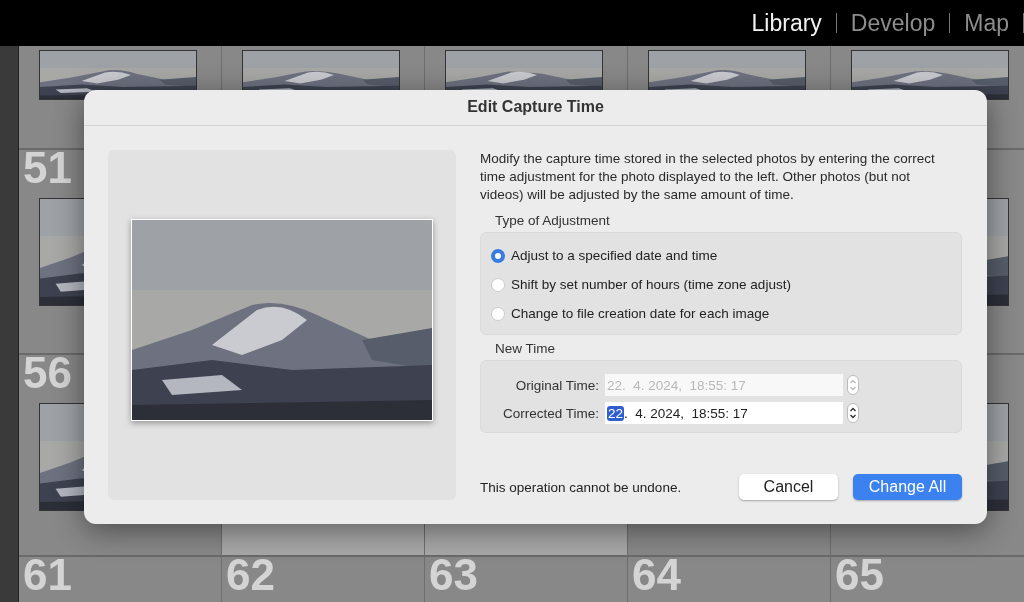 The image size is (1024, 602). What do you see at coordinates (535, 108) in the screenshot?
I see `dialog-title: Edit Capture Time` at bounding box center [535, 108].